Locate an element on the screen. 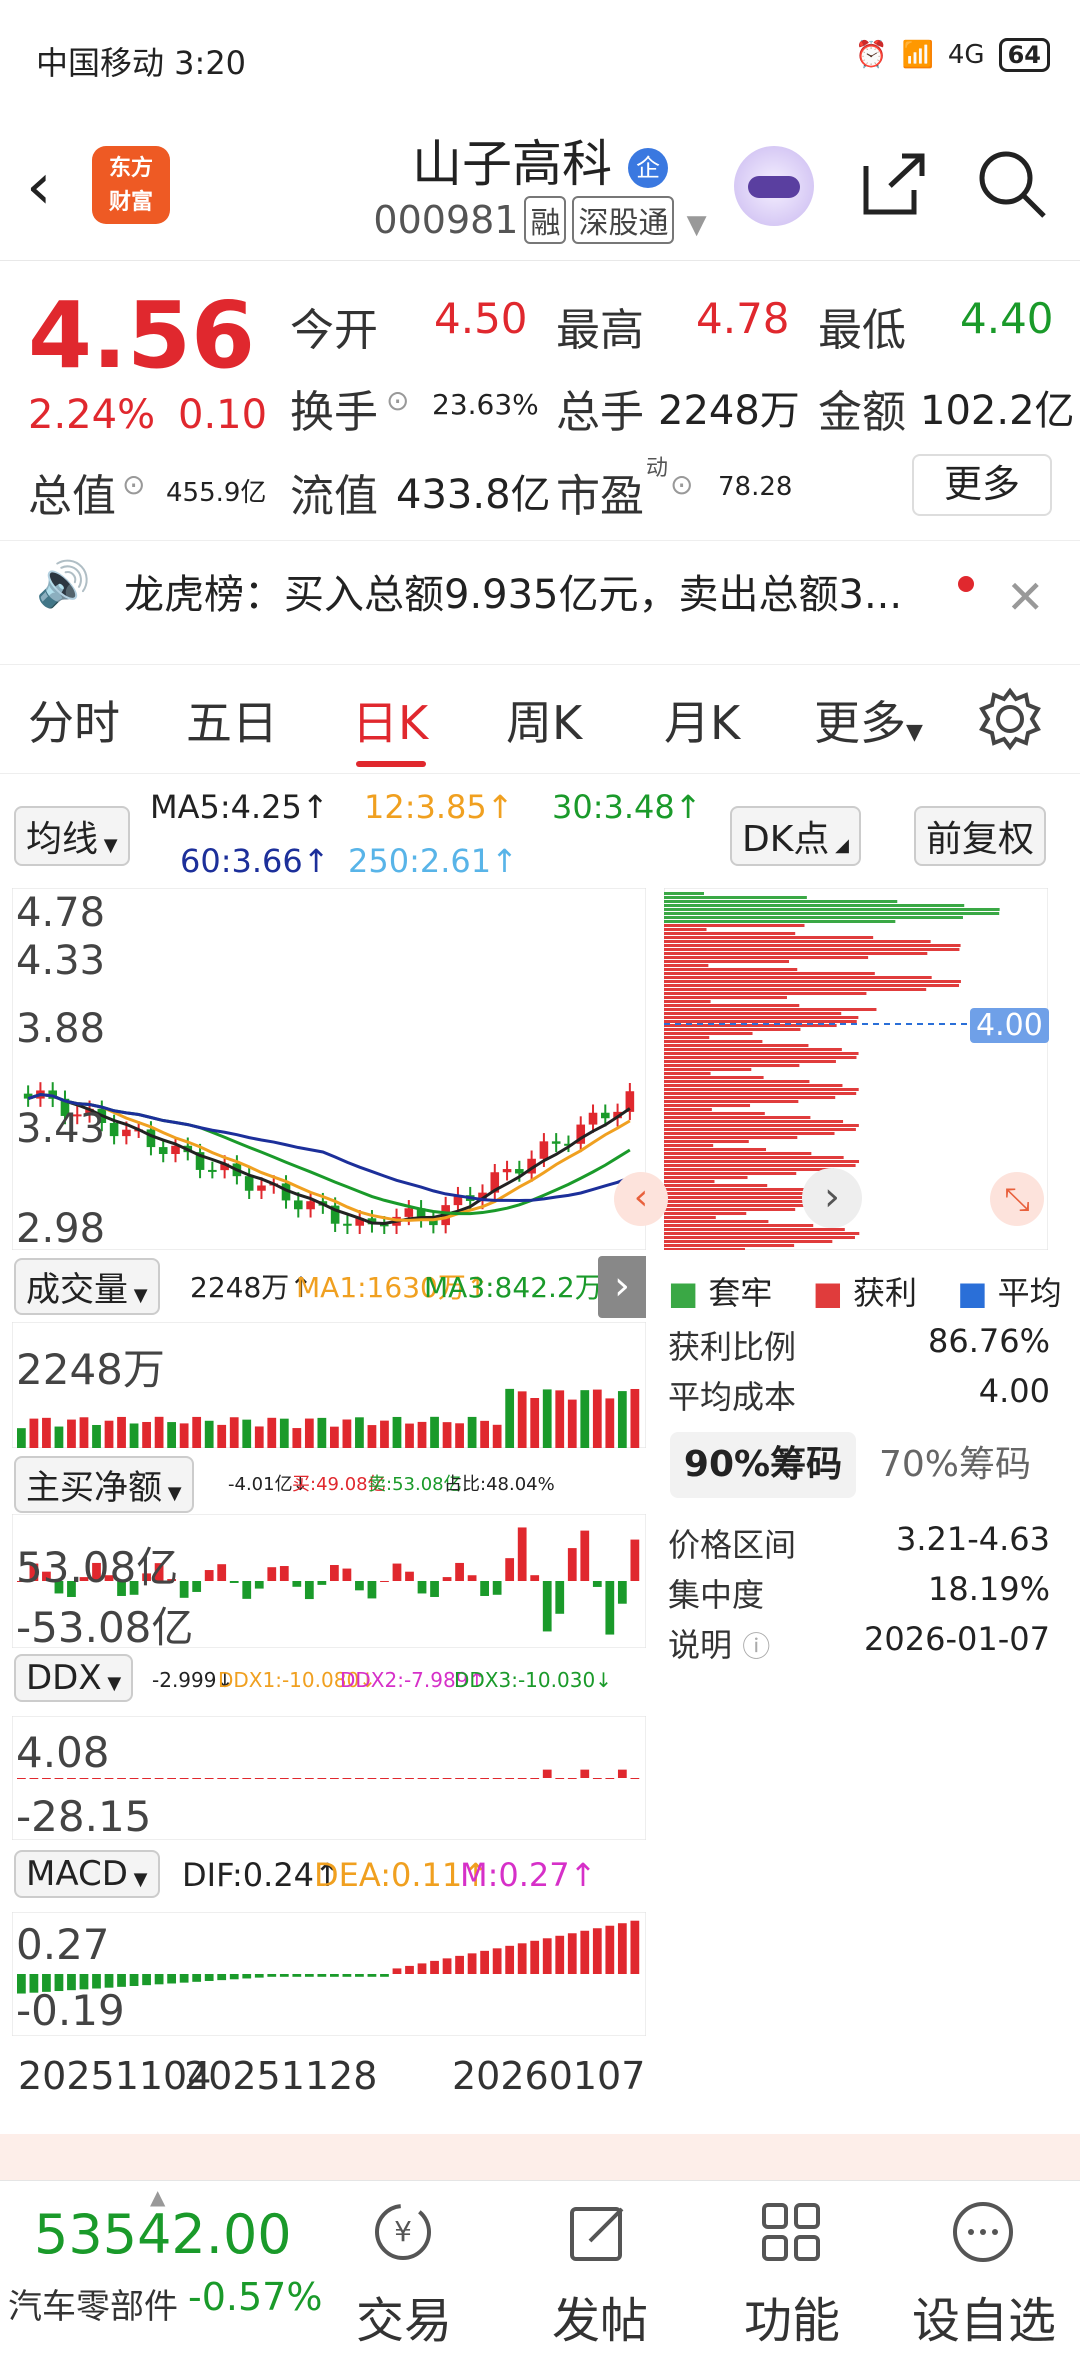 This screenshot has width=1080, height=2376. close-icon: ✕ is located at coordinates (1025, 597).